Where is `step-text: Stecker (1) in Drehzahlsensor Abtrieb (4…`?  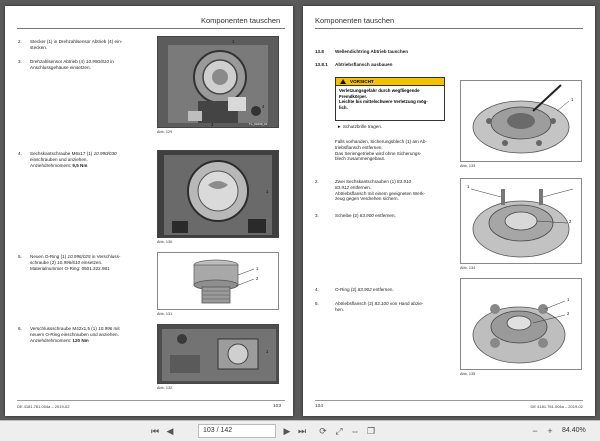 step-text: Stecker (1) in Drehzahlsensor Abtrieb (4… is located at coordinates (76, 44).